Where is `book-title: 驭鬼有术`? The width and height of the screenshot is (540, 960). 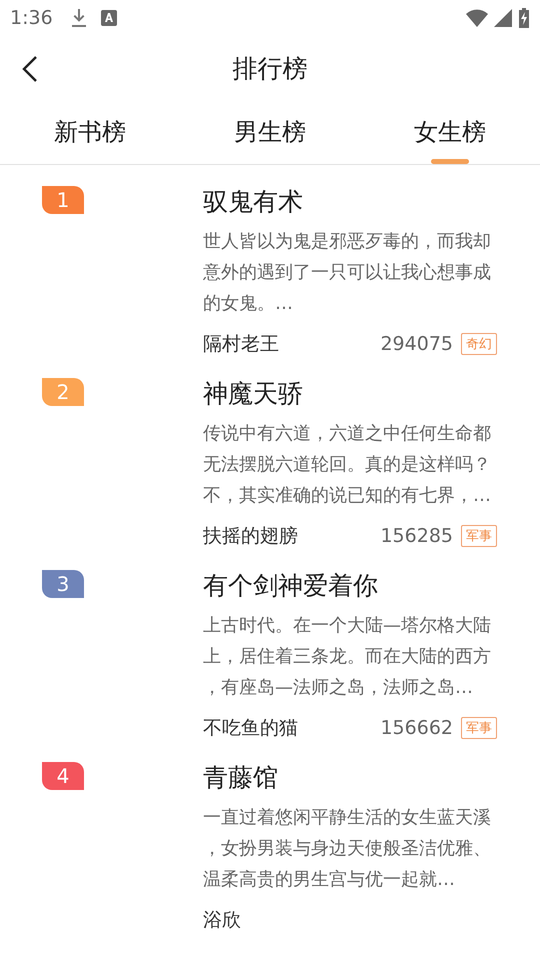
book-title: 驭鬼有术 is located at coordinates (350, 202).